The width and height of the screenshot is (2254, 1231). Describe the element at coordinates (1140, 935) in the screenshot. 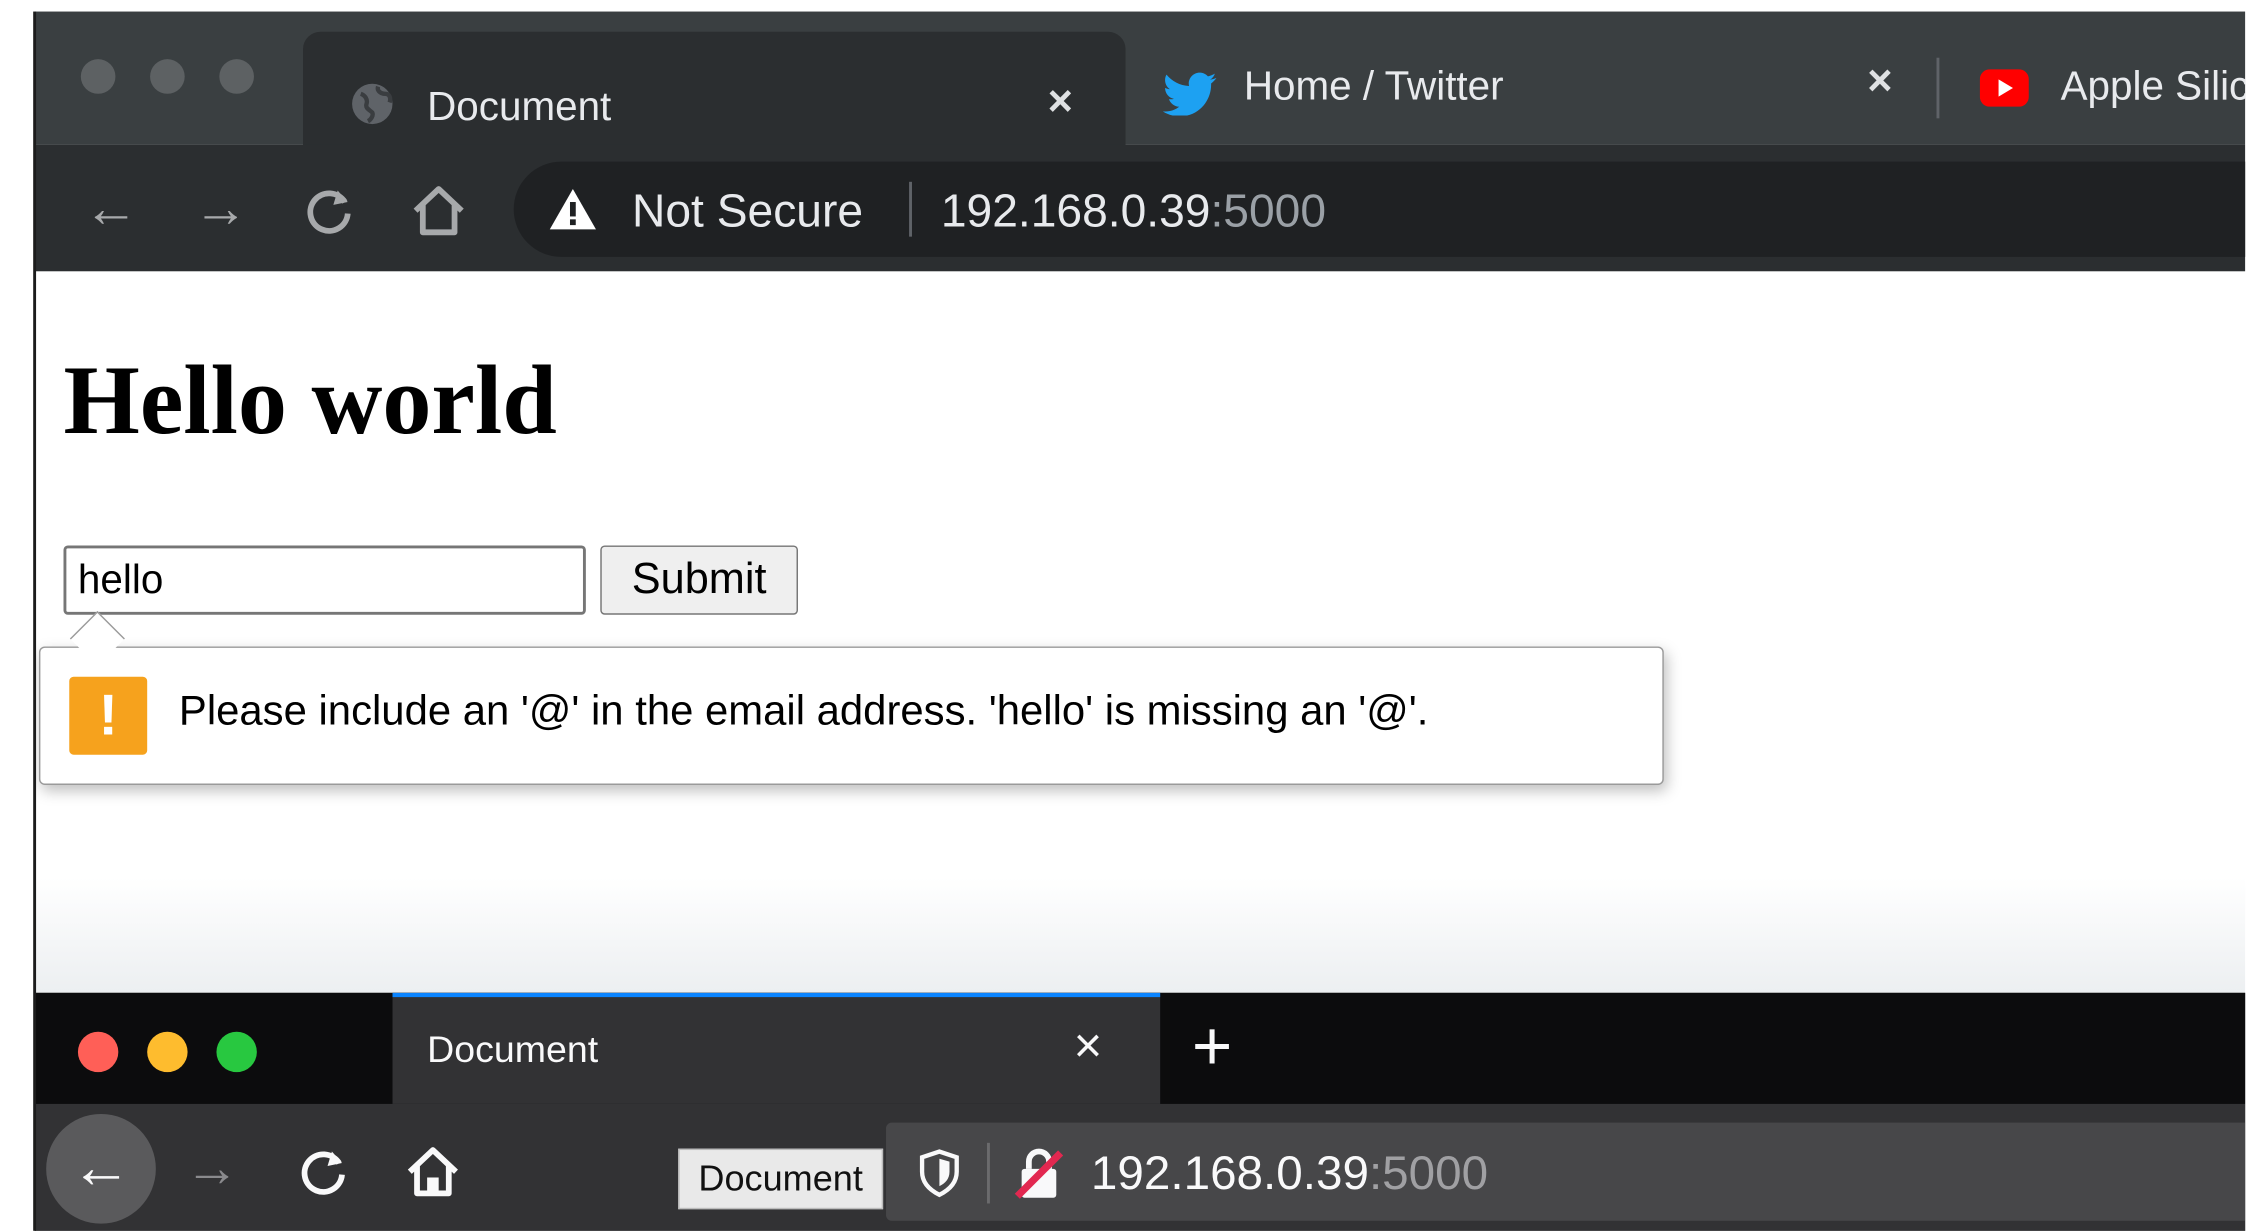

I see `window-shadow` at that location.